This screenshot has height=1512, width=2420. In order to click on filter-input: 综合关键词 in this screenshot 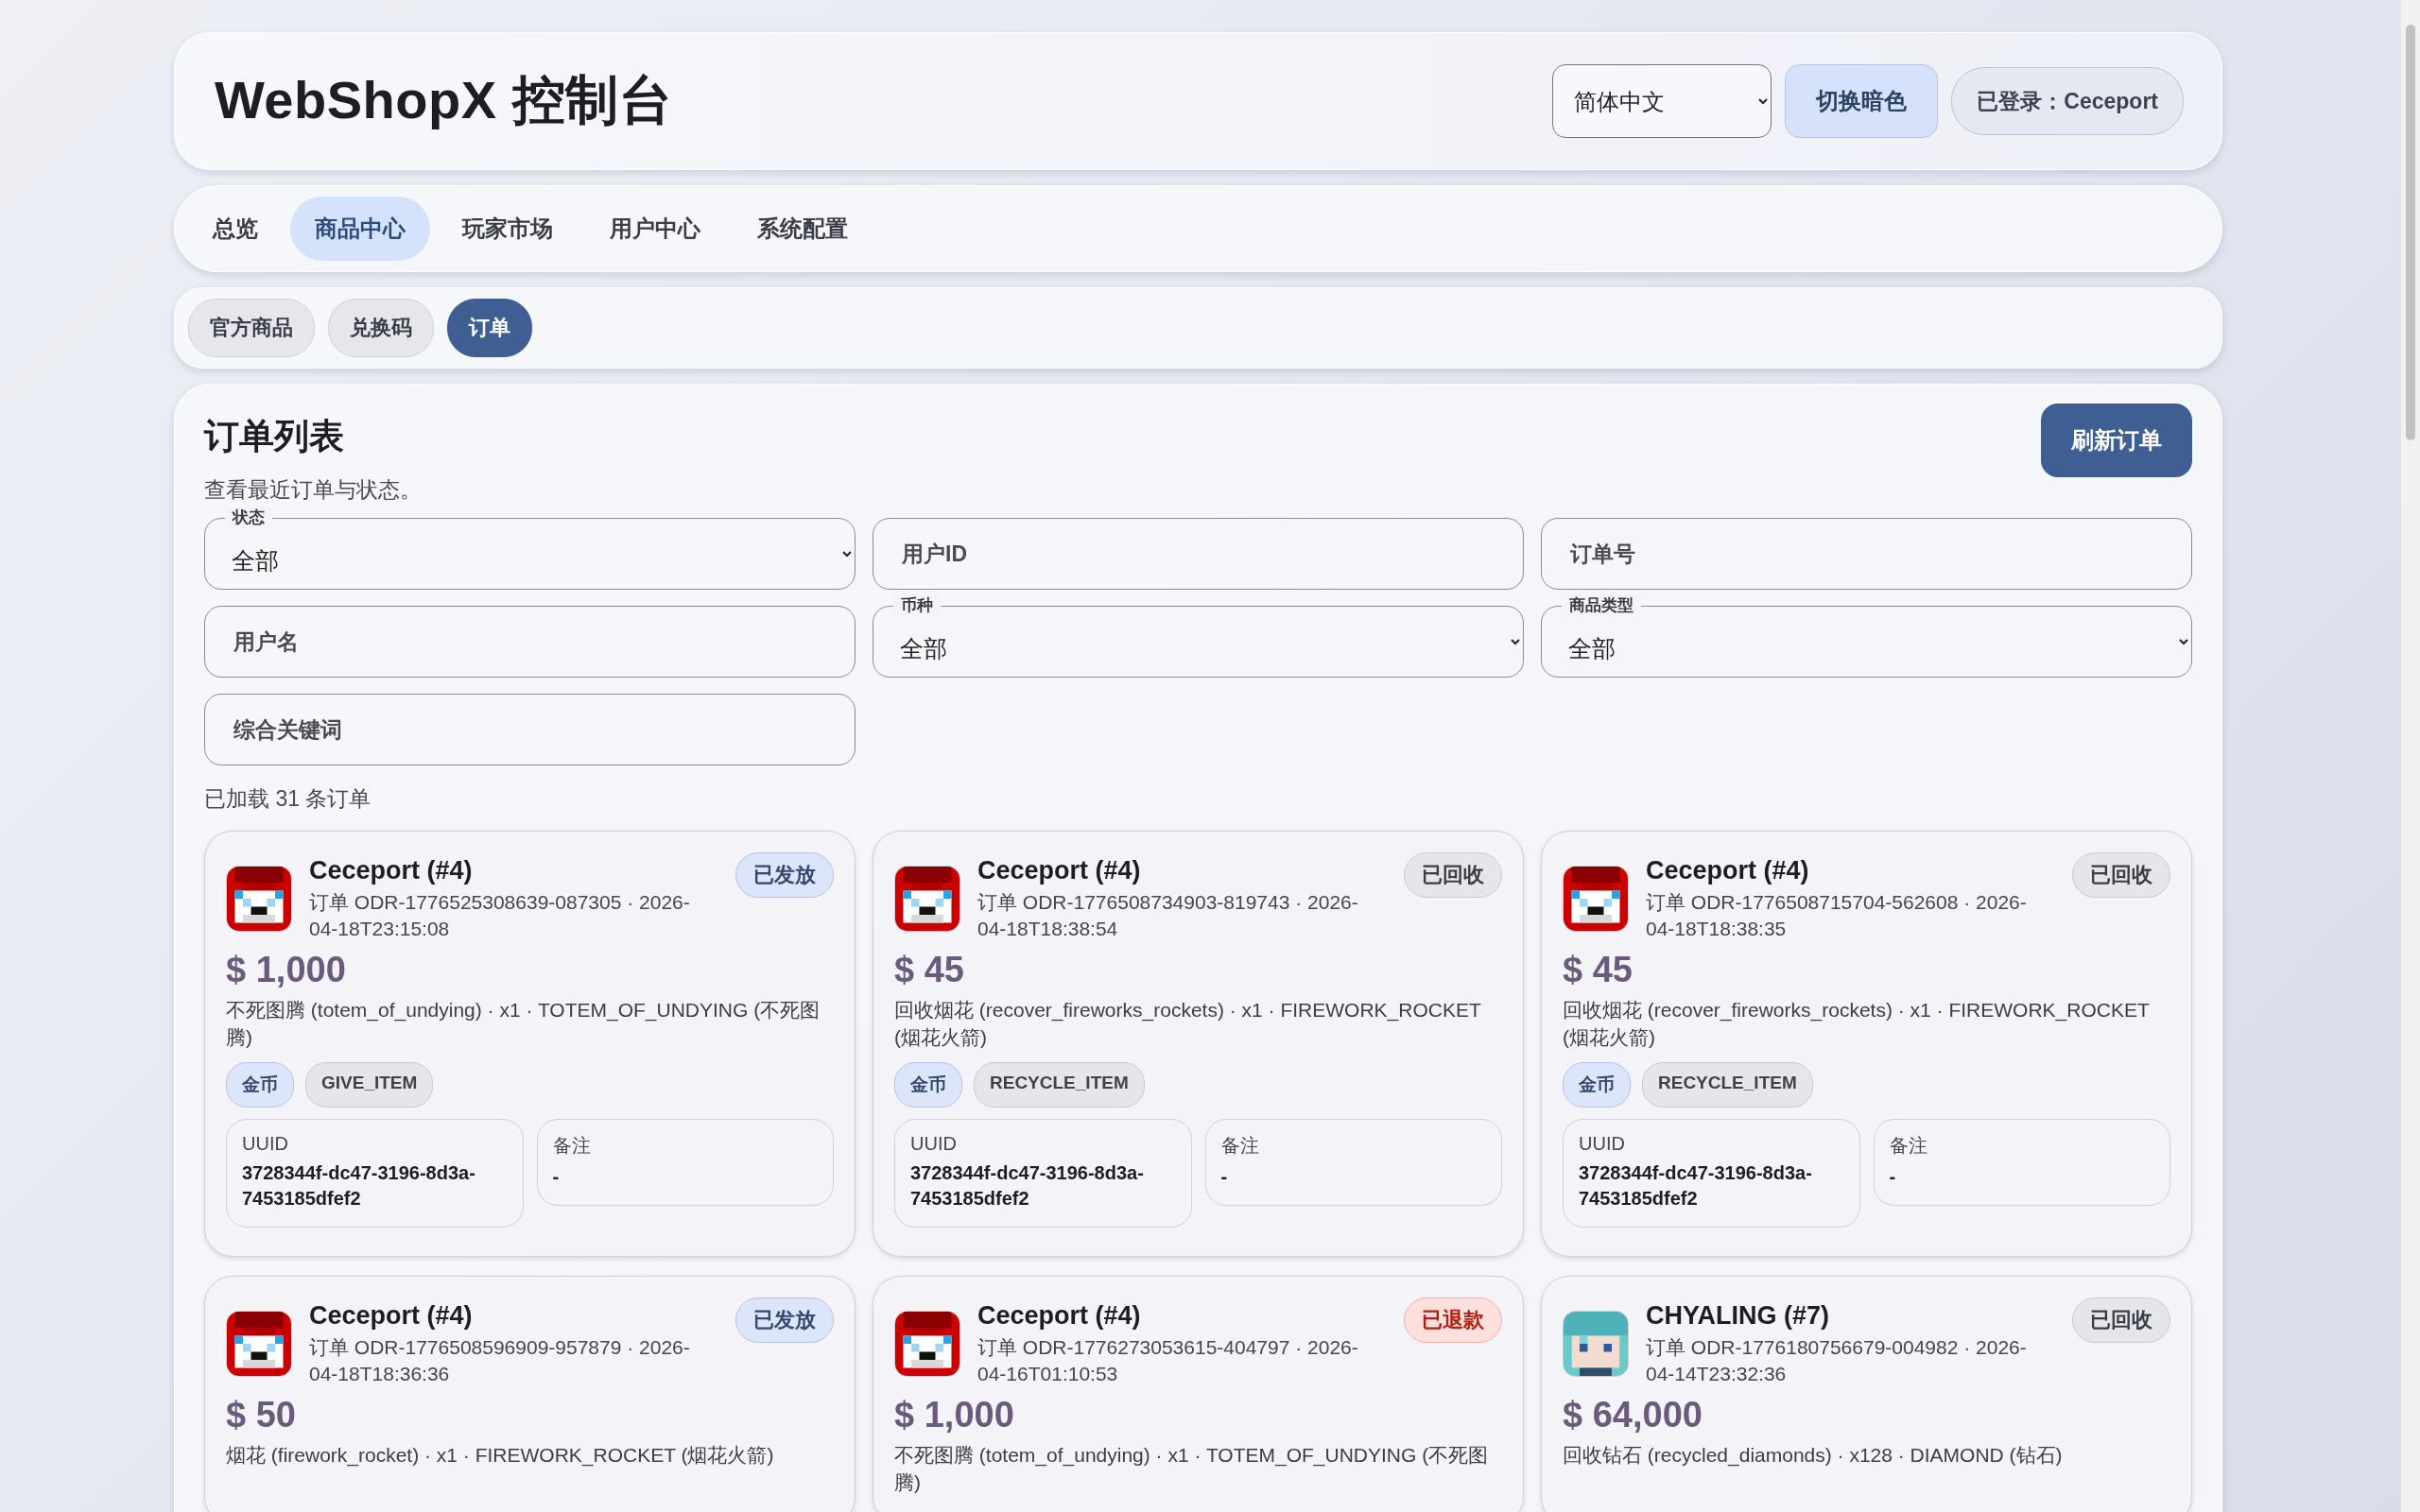, I will do `click(530, 729)`.